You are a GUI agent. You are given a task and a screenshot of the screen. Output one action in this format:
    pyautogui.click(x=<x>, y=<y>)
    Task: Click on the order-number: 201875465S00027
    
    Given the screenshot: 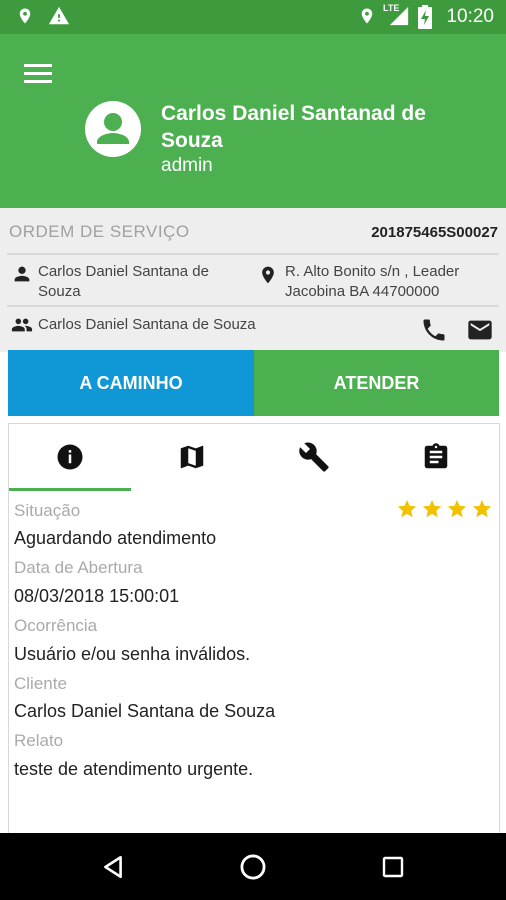 What is the action you would take?
    pyautogui.click(x=434, y=232)
    